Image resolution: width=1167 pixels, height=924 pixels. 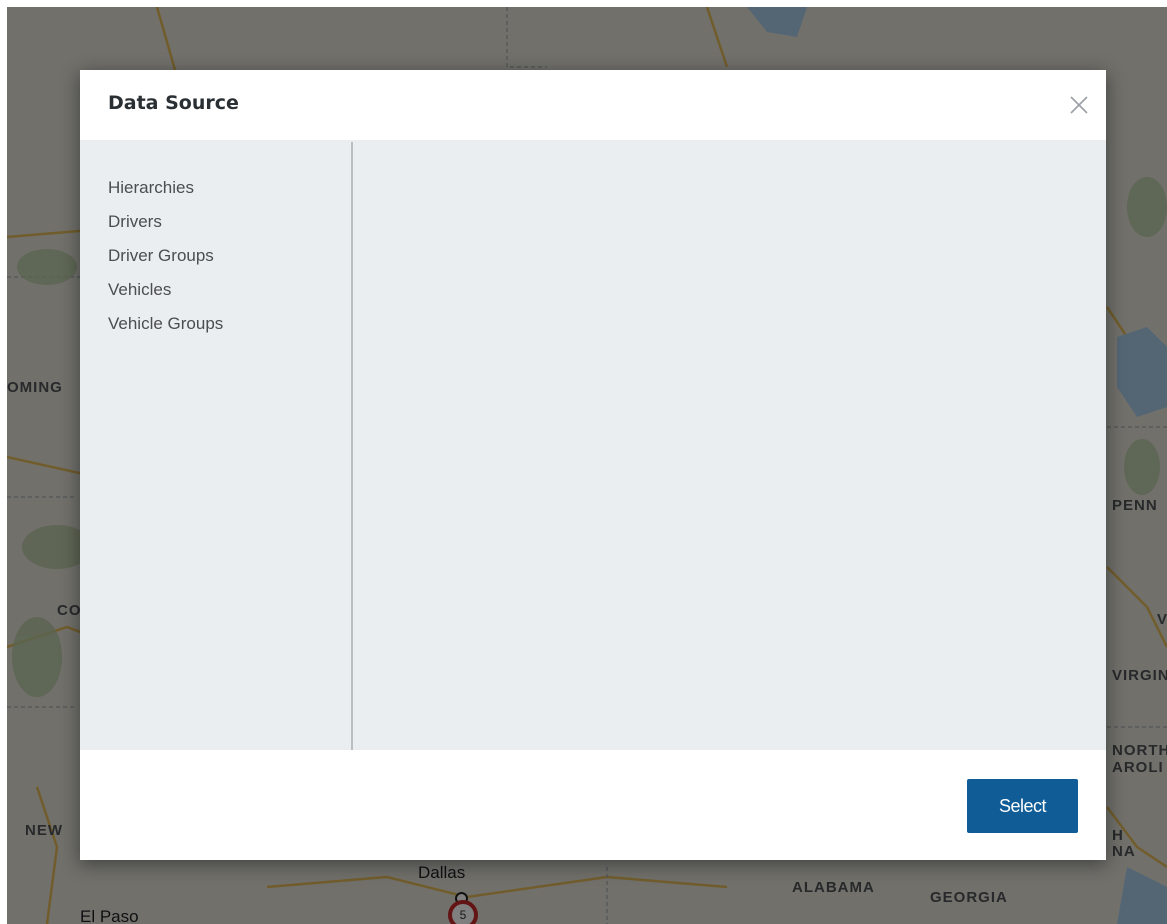 I want to click on close-icon, so click(x=1079, y=105).